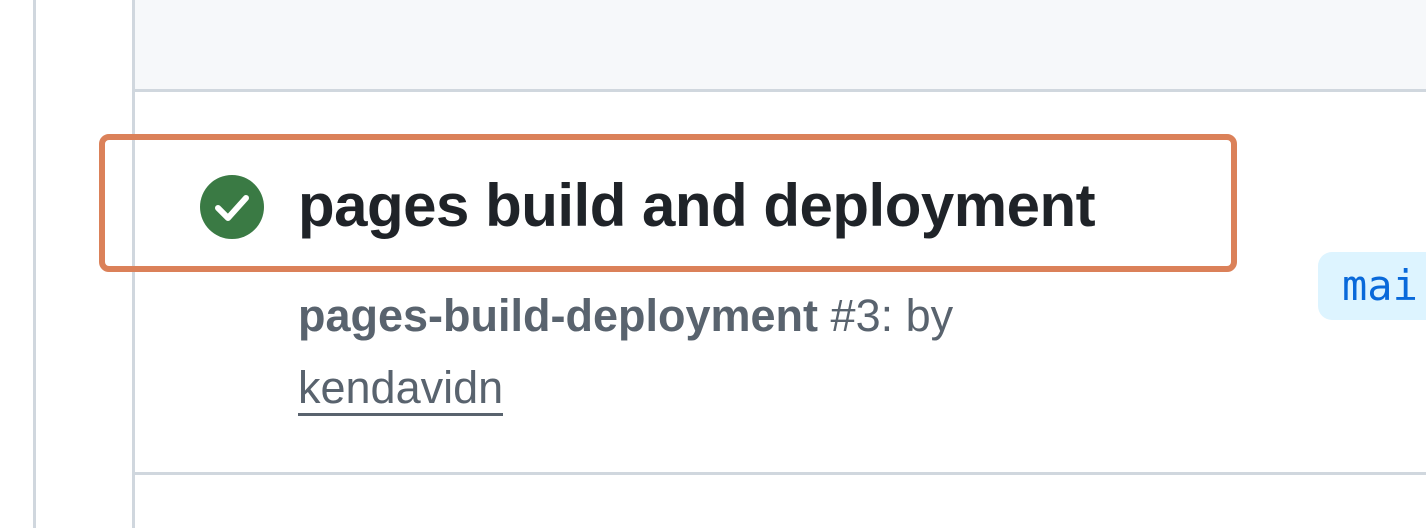 The image size is (1426, 528). Describe the element at coordinates (855, 315) in the screenshot. I see `run-number: #3` at that location.